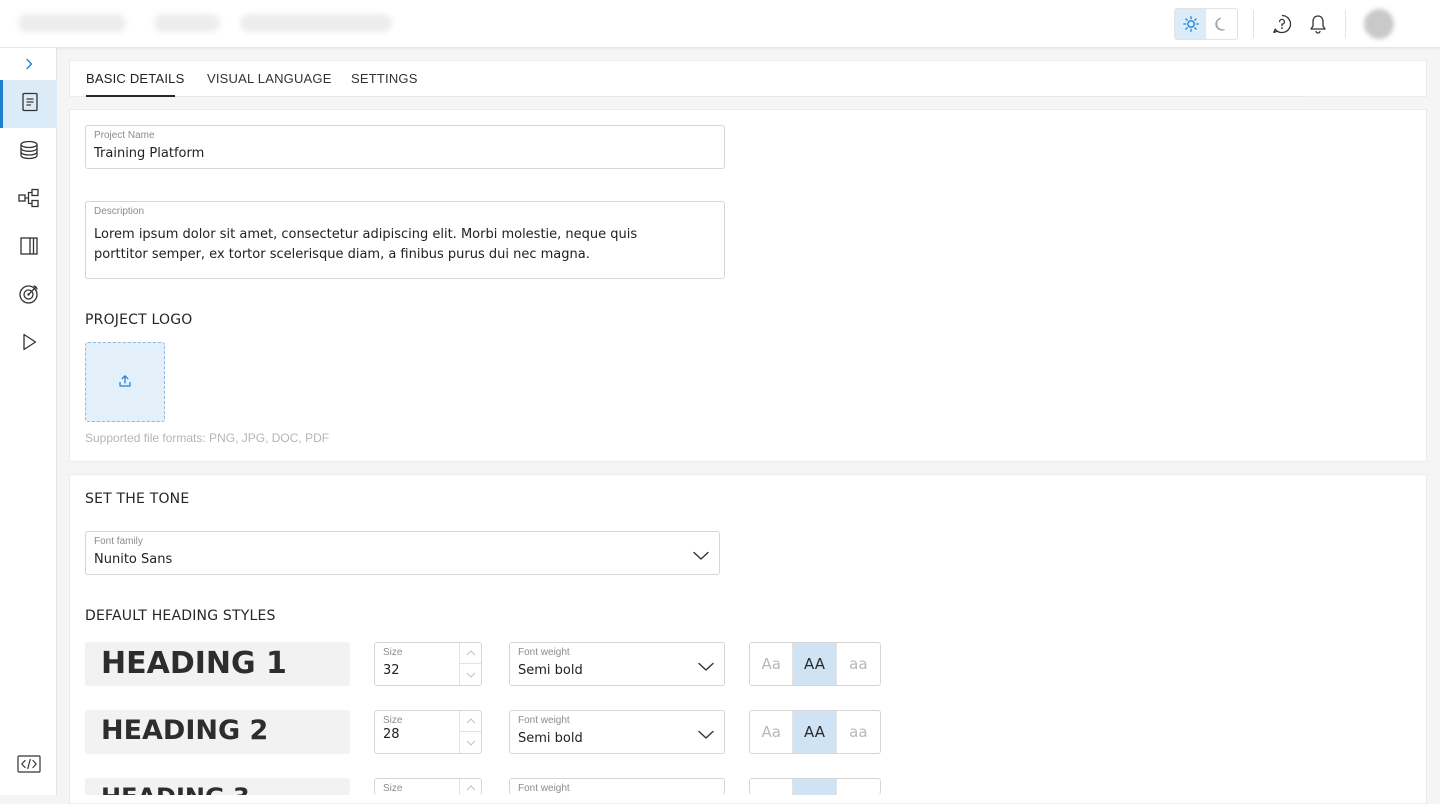  I want to click on sidebar-item-preview, so click(28, 344).